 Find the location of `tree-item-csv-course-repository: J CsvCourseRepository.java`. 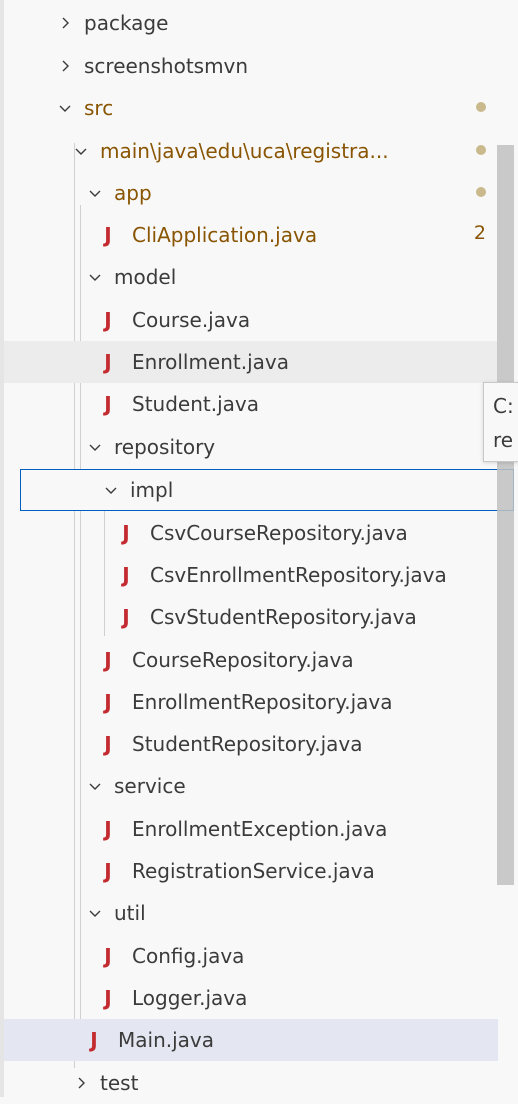

tree-item-csv-course-repository: J CsvCourseRepository.java is located at coordinates (251, 533).